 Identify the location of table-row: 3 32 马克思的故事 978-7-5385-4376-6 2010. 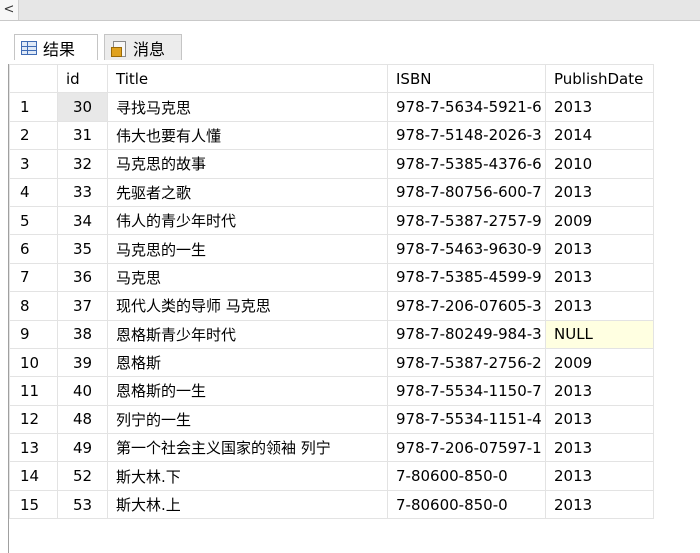
(331, 164).